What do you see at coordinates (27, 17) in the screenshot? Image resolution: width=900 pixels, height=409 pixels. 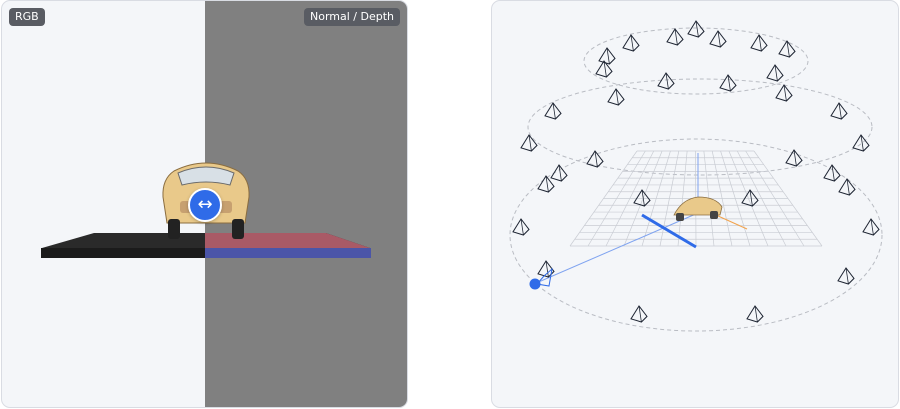 I see `rgb-label: RGB` at bounding box center [27, 17].